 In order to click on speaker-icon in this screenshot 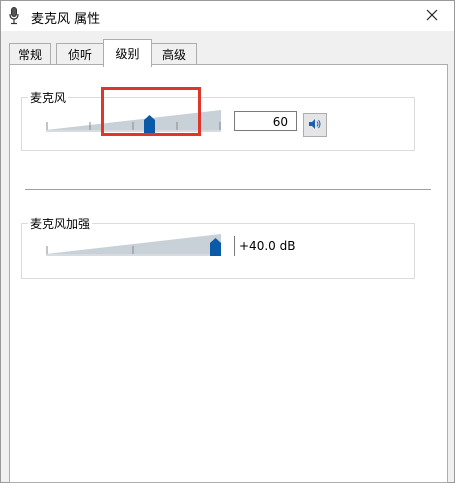, I will do `click(315, 125)`.